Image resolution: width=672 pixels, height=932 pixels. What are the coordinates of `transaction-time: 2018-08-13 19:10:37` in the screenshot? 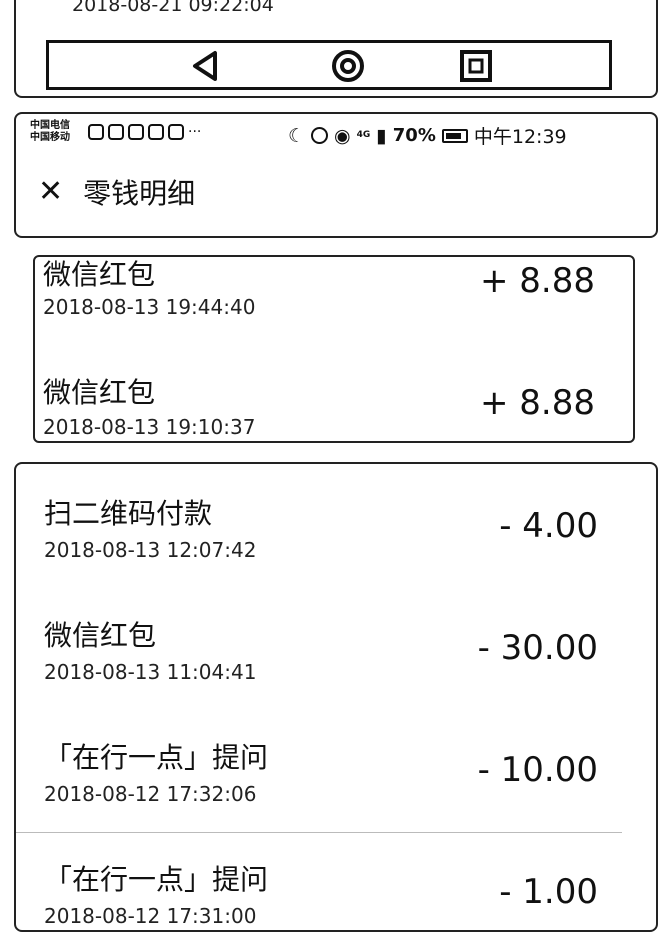 It's located at (149, 427).